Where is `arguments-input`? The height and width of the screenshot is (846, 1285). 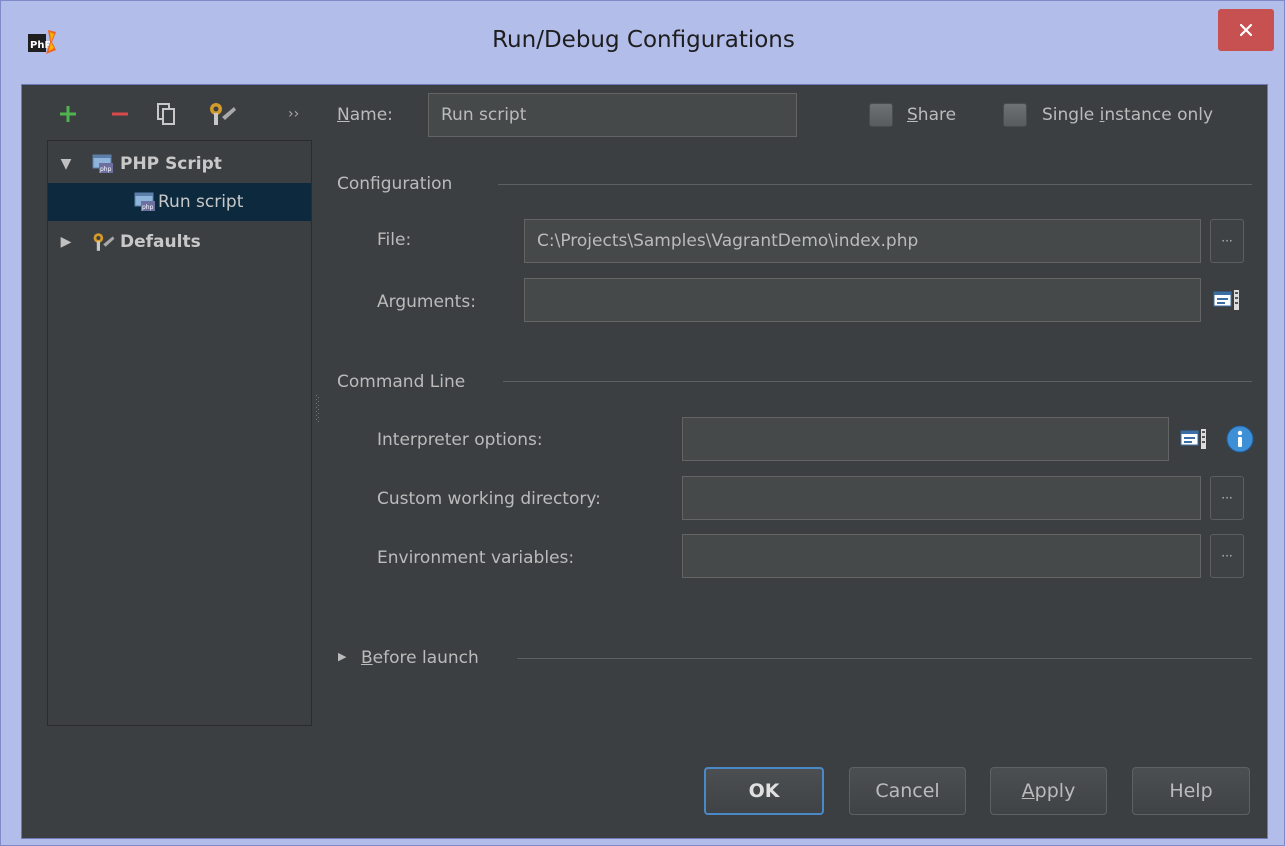
arguments-input is located at coordinates (862, 300).